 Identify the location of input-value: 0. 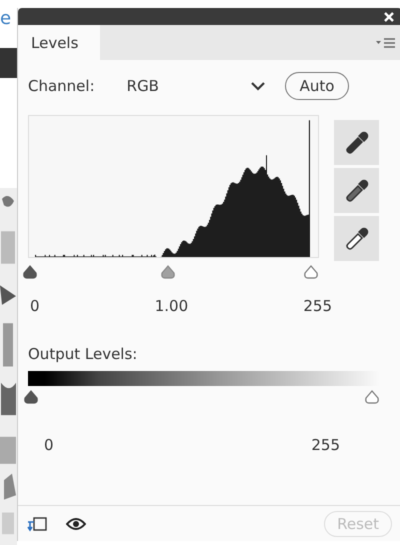
(35, 306).